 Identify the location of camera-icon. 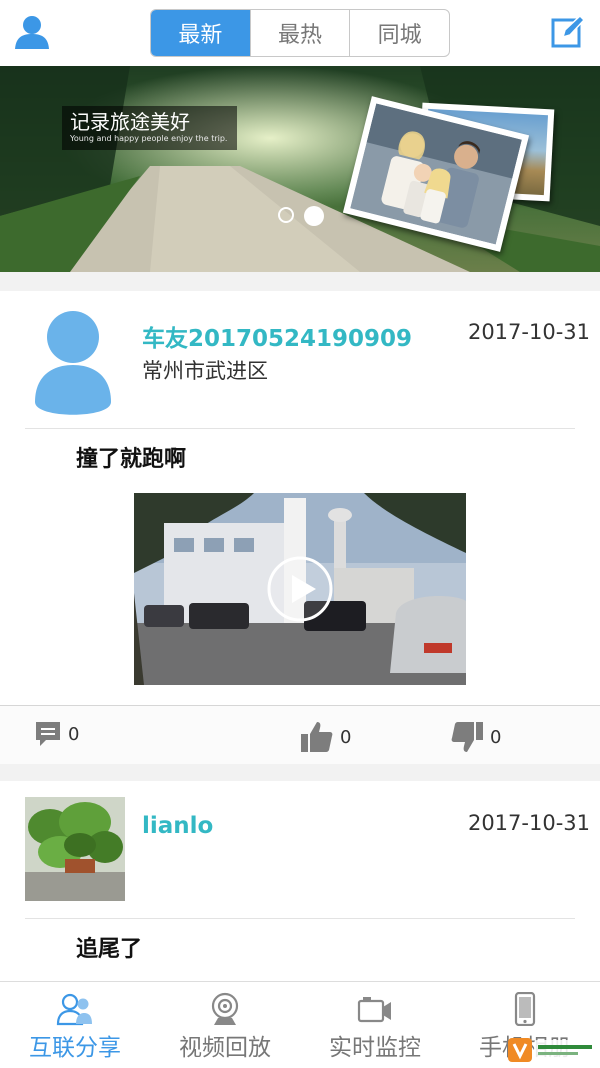
(225, 1008).